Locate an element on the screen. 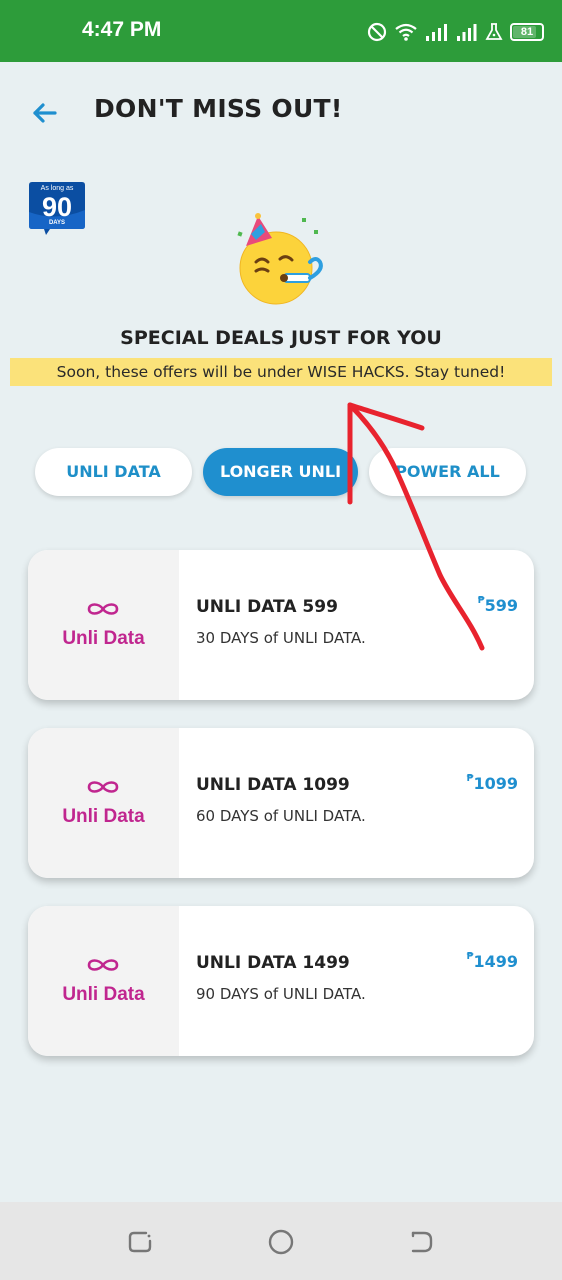  back-arrow-icon is located at coordinates (45, 113).